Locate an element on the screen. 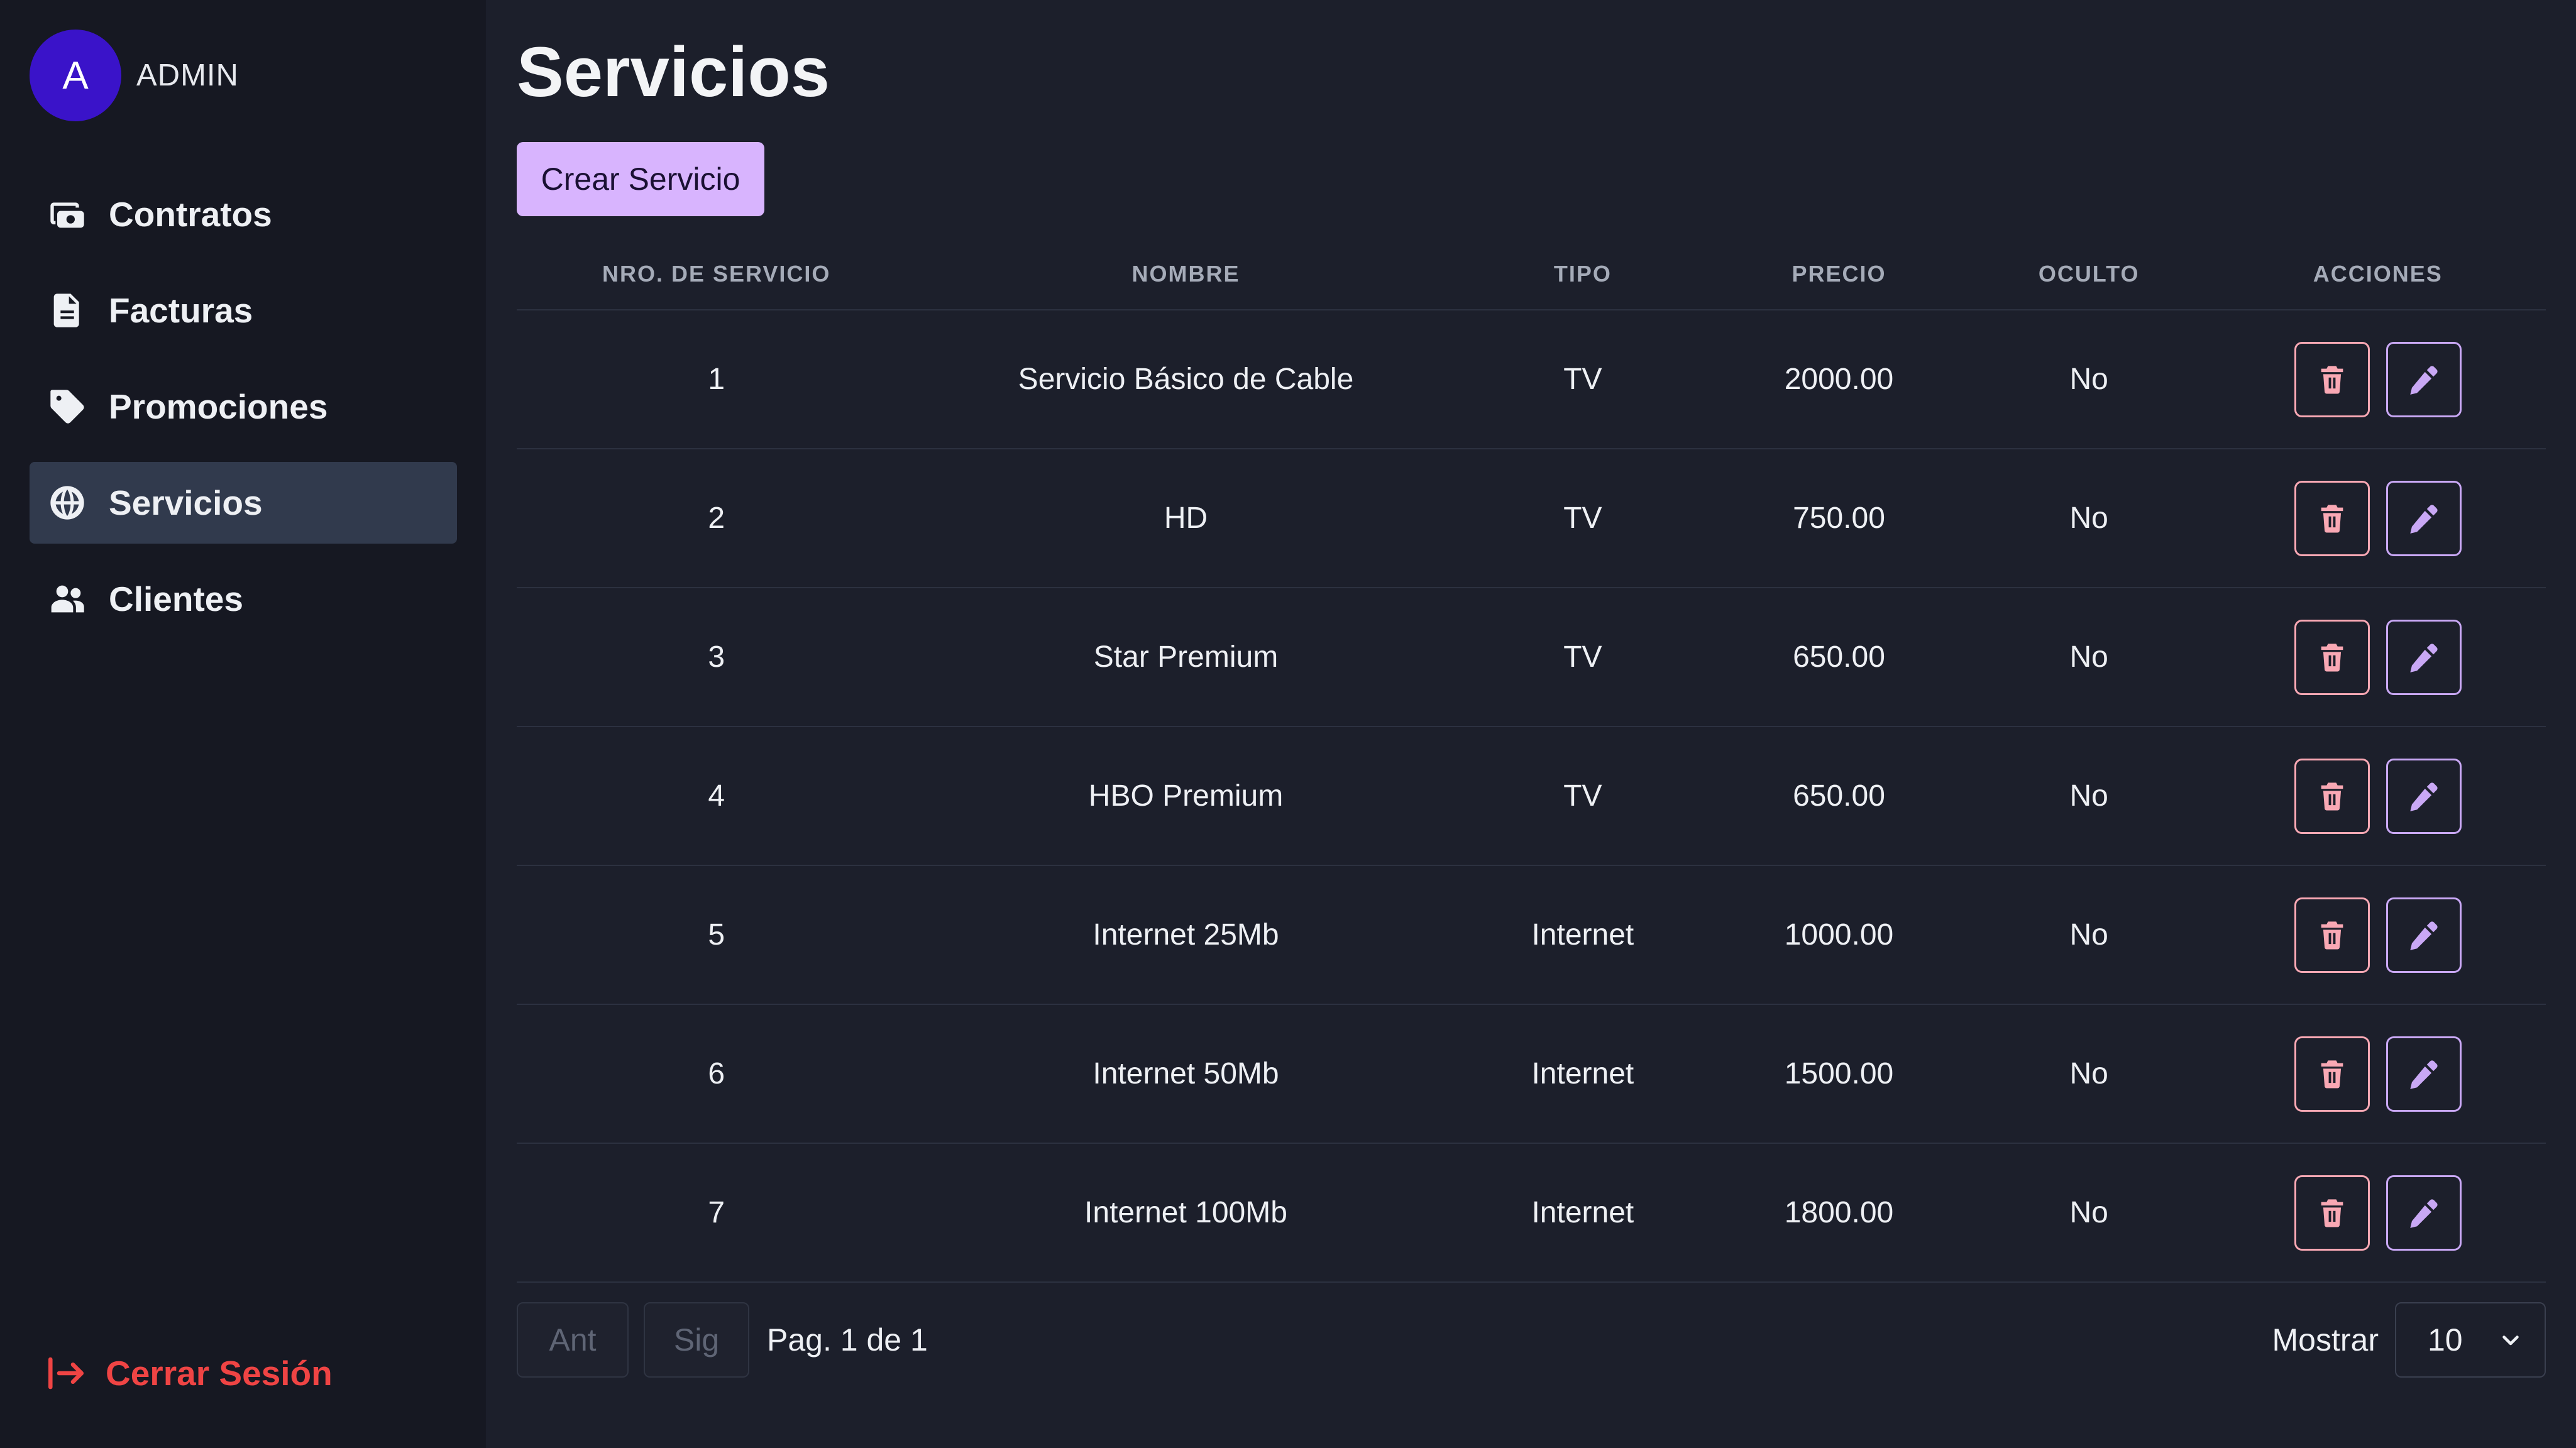 The height and width of the screenshot is (1448, 2576). cell-id: 5 is located at coordinates (716, 935).